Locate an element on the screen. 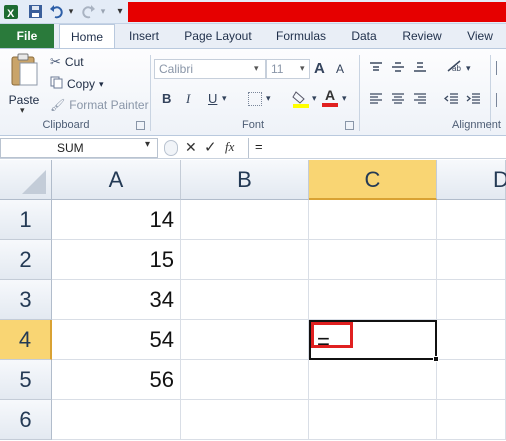 The height and width of the screenshot is (441, 506). copy-dropdown-icon: ▾ is located at coordinates (101, 83).